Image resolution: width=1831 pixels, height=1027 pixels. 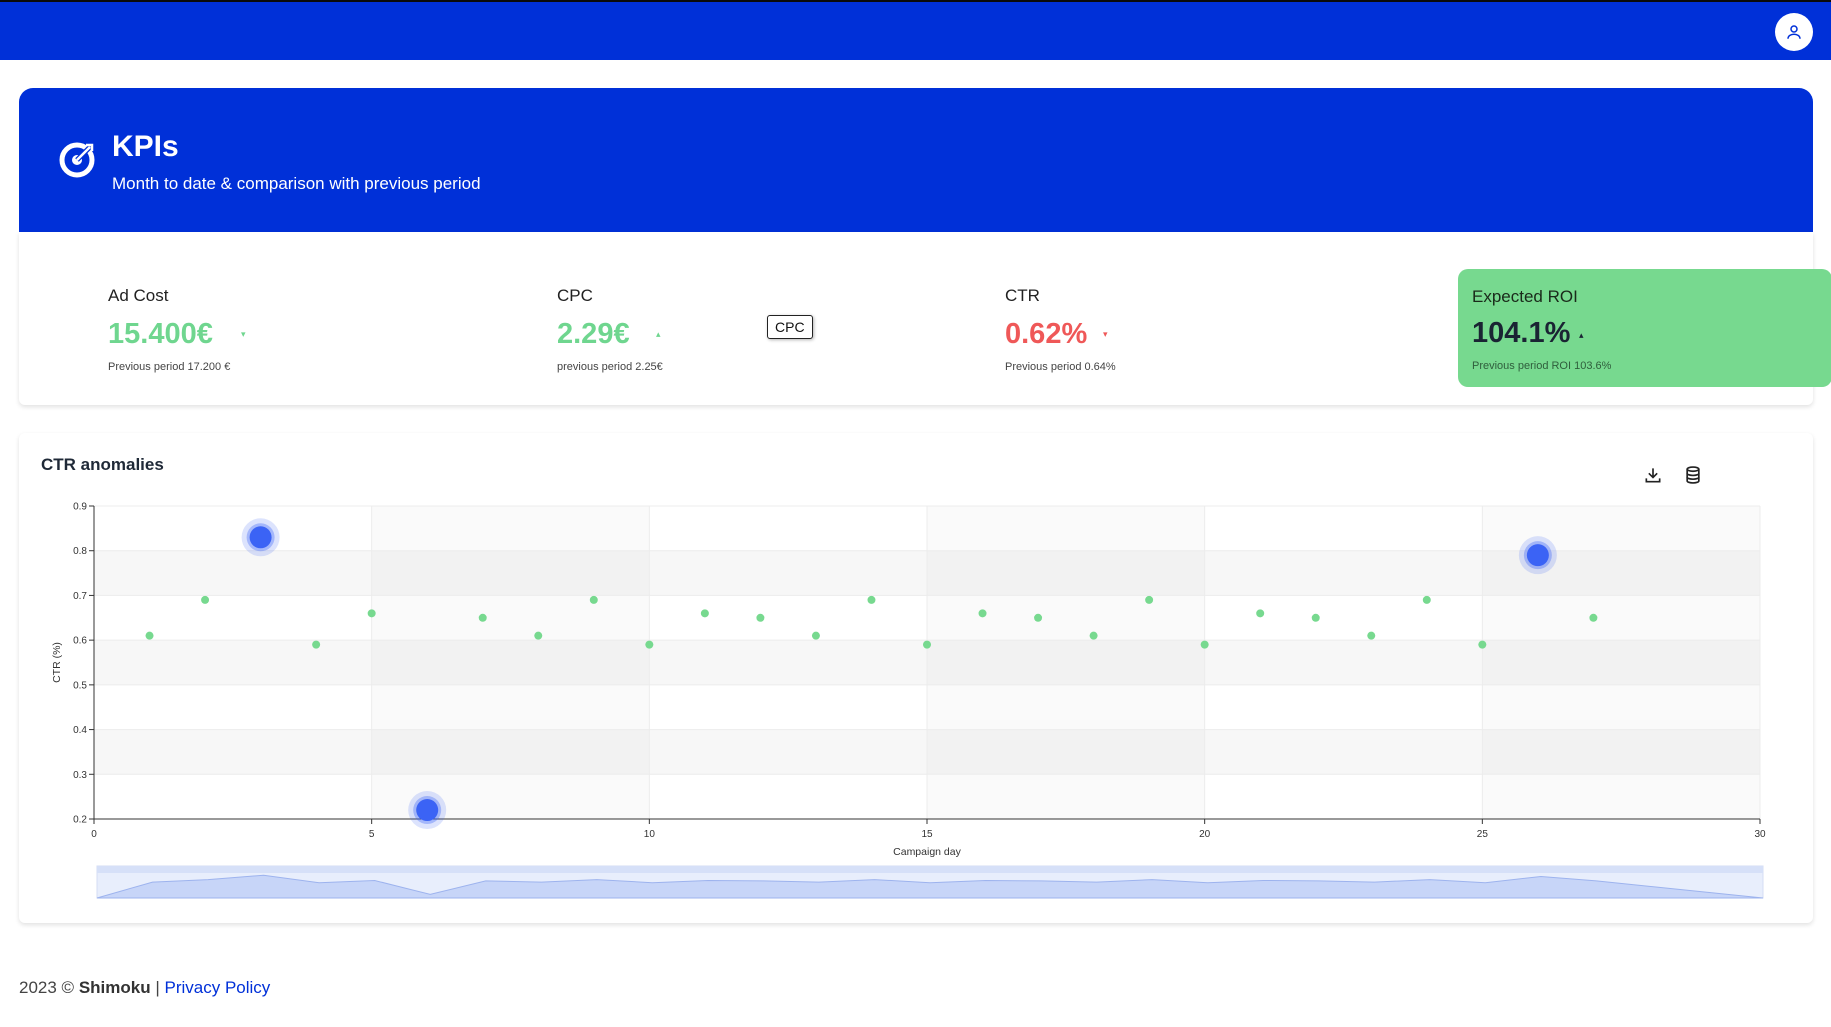 I want to click on download-icon, so click(x=1653, y=475).